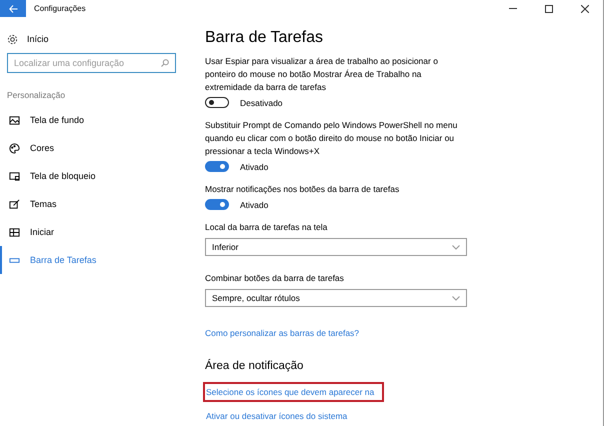  What do you see at coordinates (60, 8) in the screenshot?
I see `window-title: Configurações` at bounding box center [60, 8].